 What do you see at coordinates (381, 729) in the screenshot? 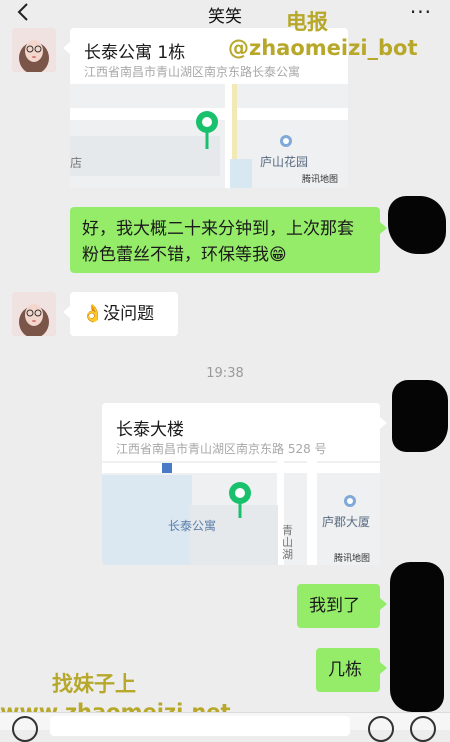
I see `emoji-icon` at bounding box center [381, 729].